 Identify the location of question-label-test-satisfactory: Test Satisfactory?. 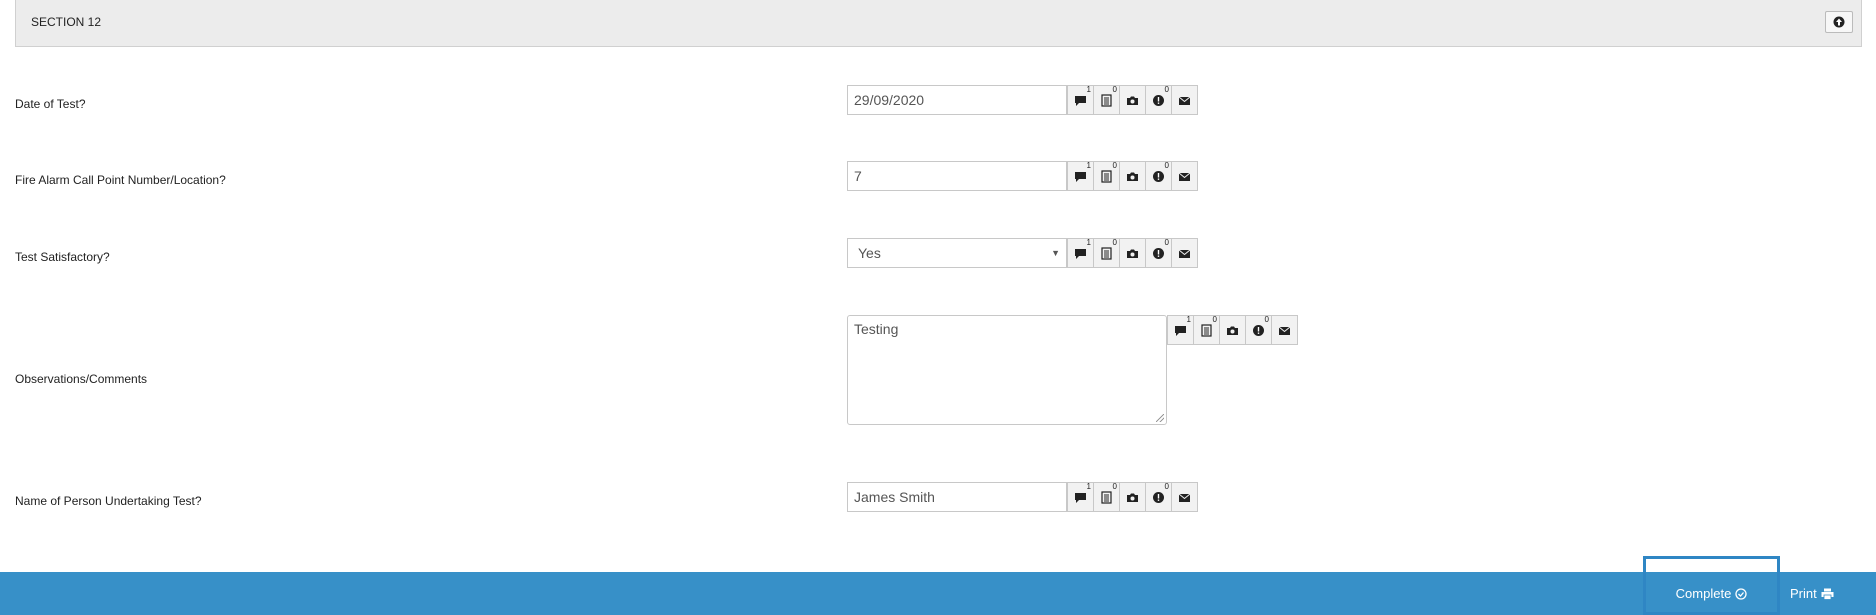
(62, 257).